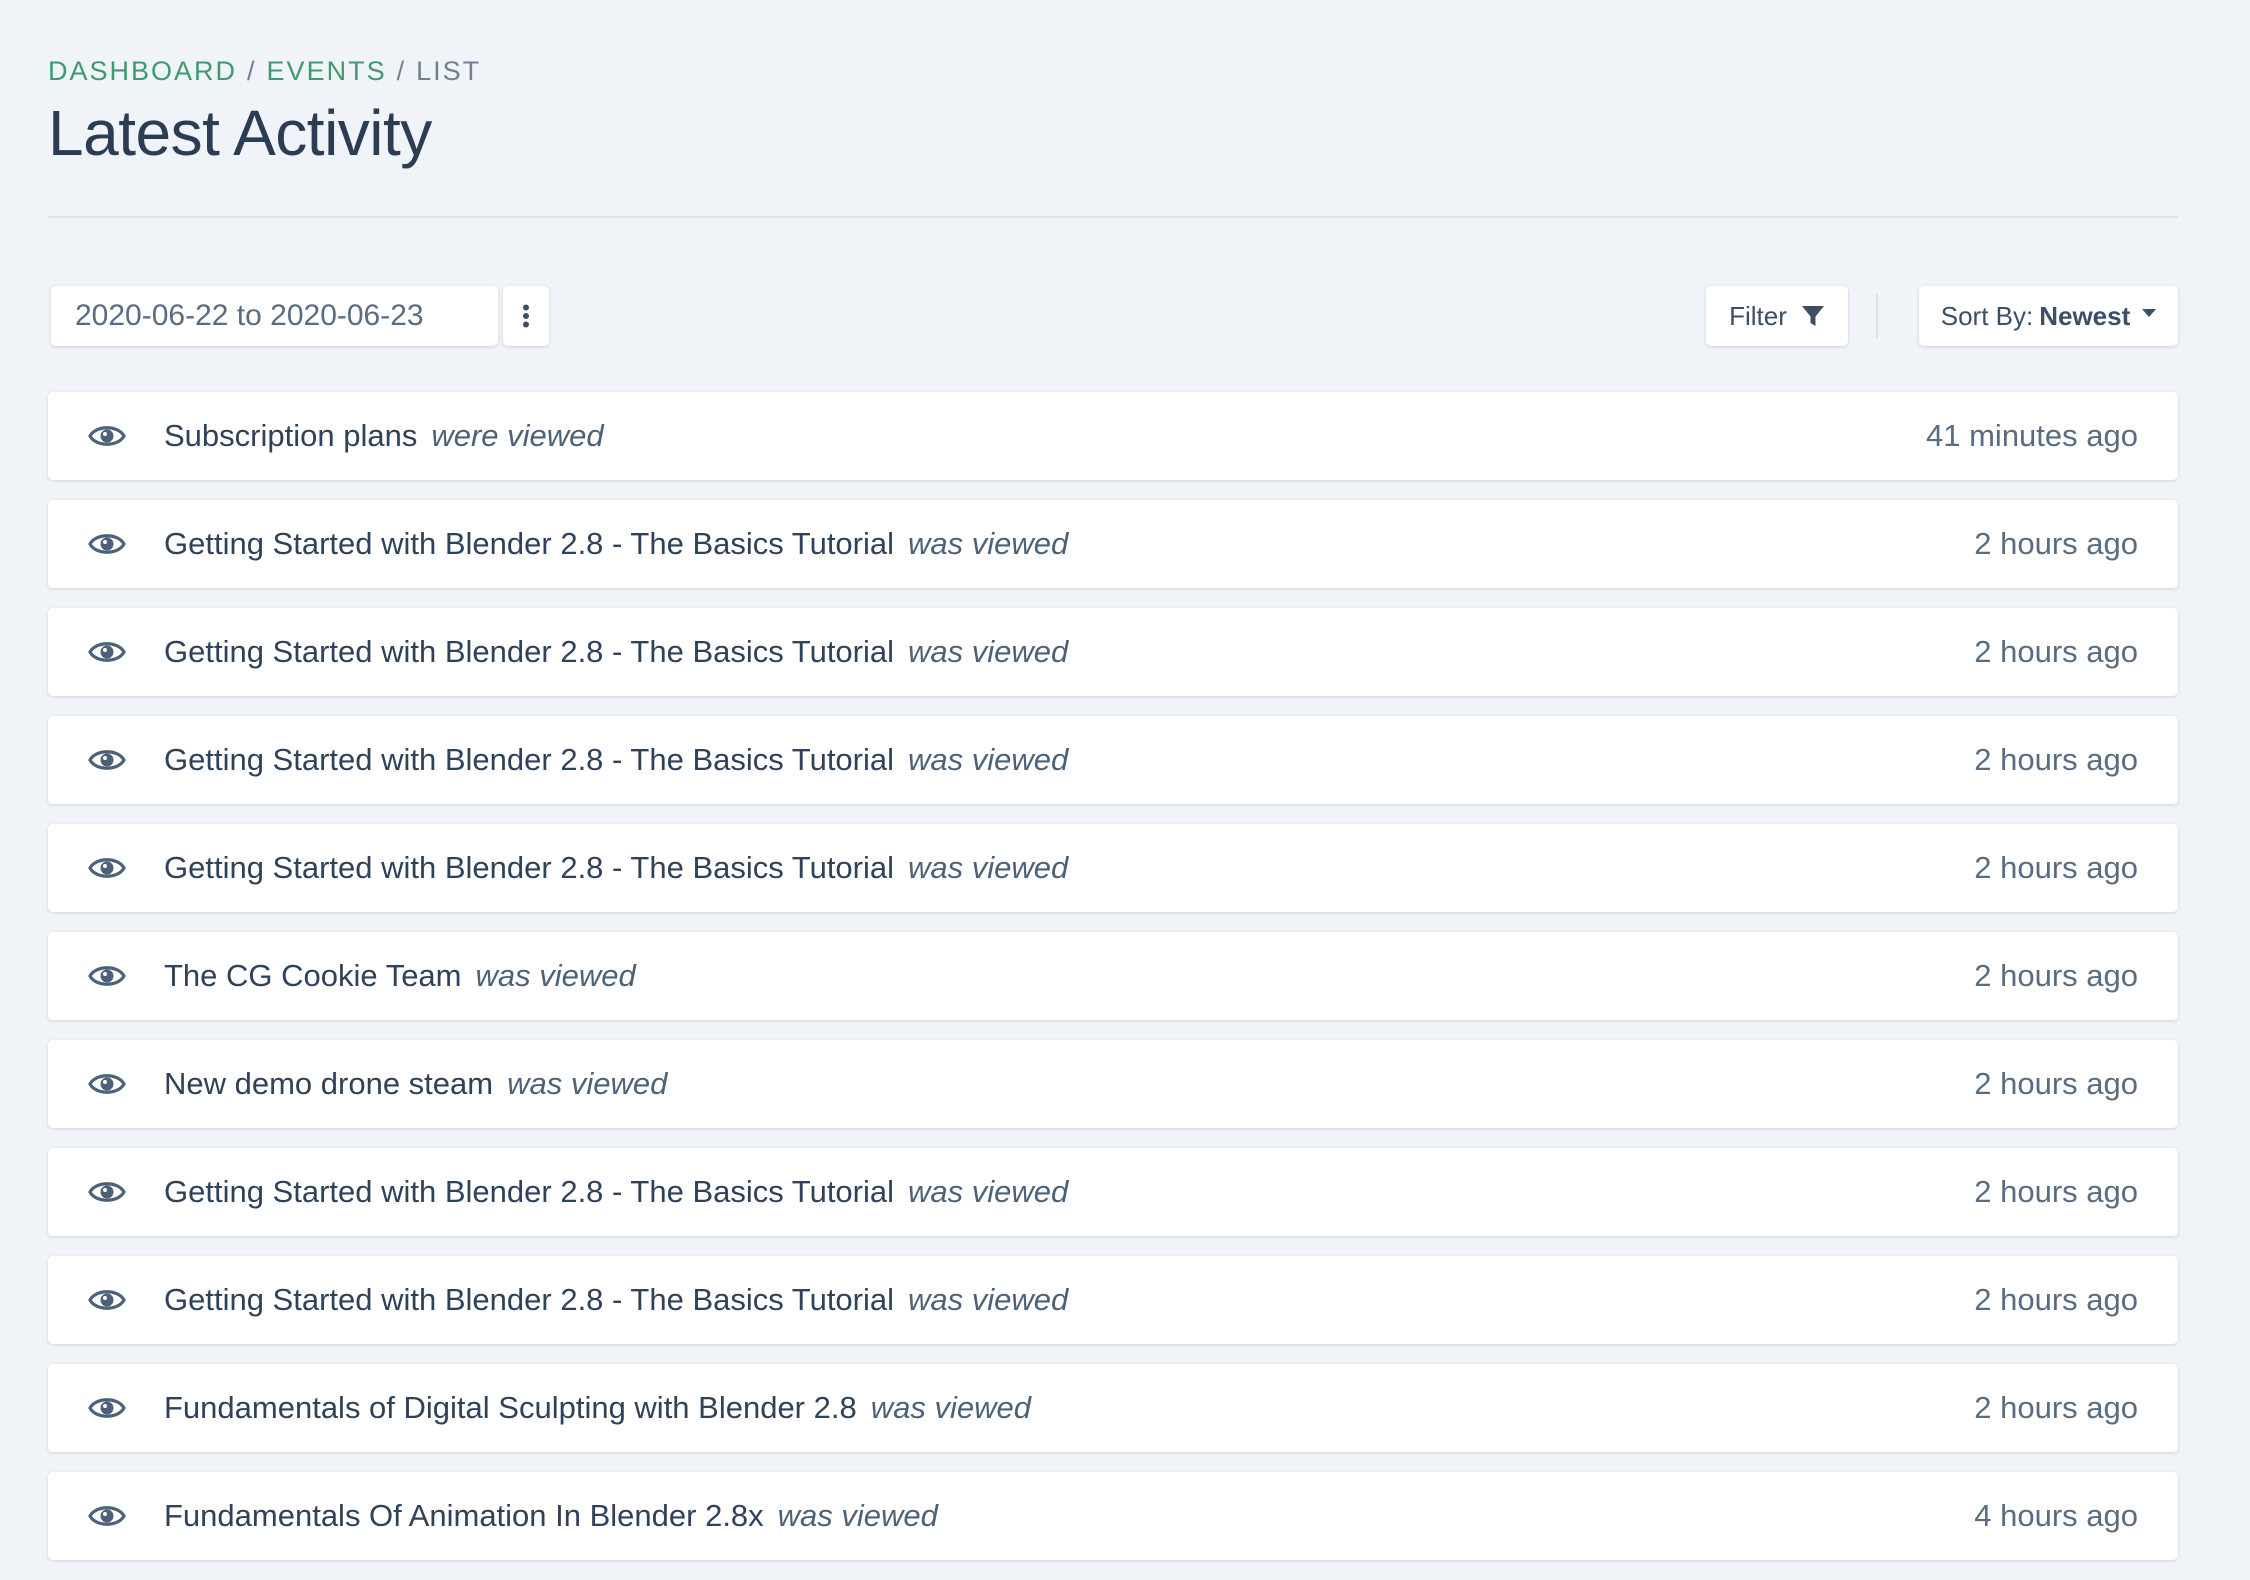 The height and width of the screenshot is (1580, 2250). I want to click on date-range-options-button, so click(526, 316).